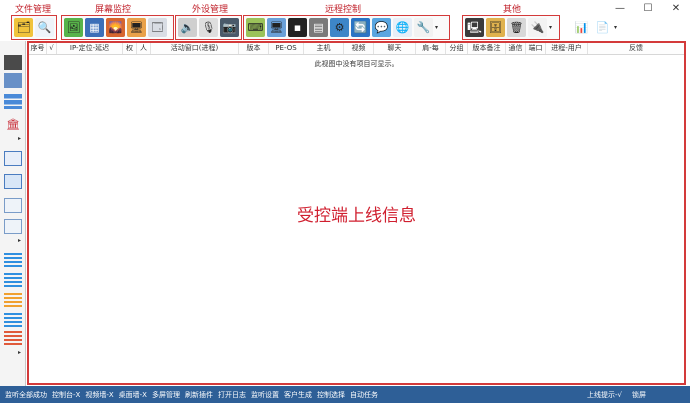 Image resolution: width=690 pixels, height=403 pixels. Describe the element at coordinates (552, 27) in the screenshot. I see `other-dropdown-icon: ▾` at that location.